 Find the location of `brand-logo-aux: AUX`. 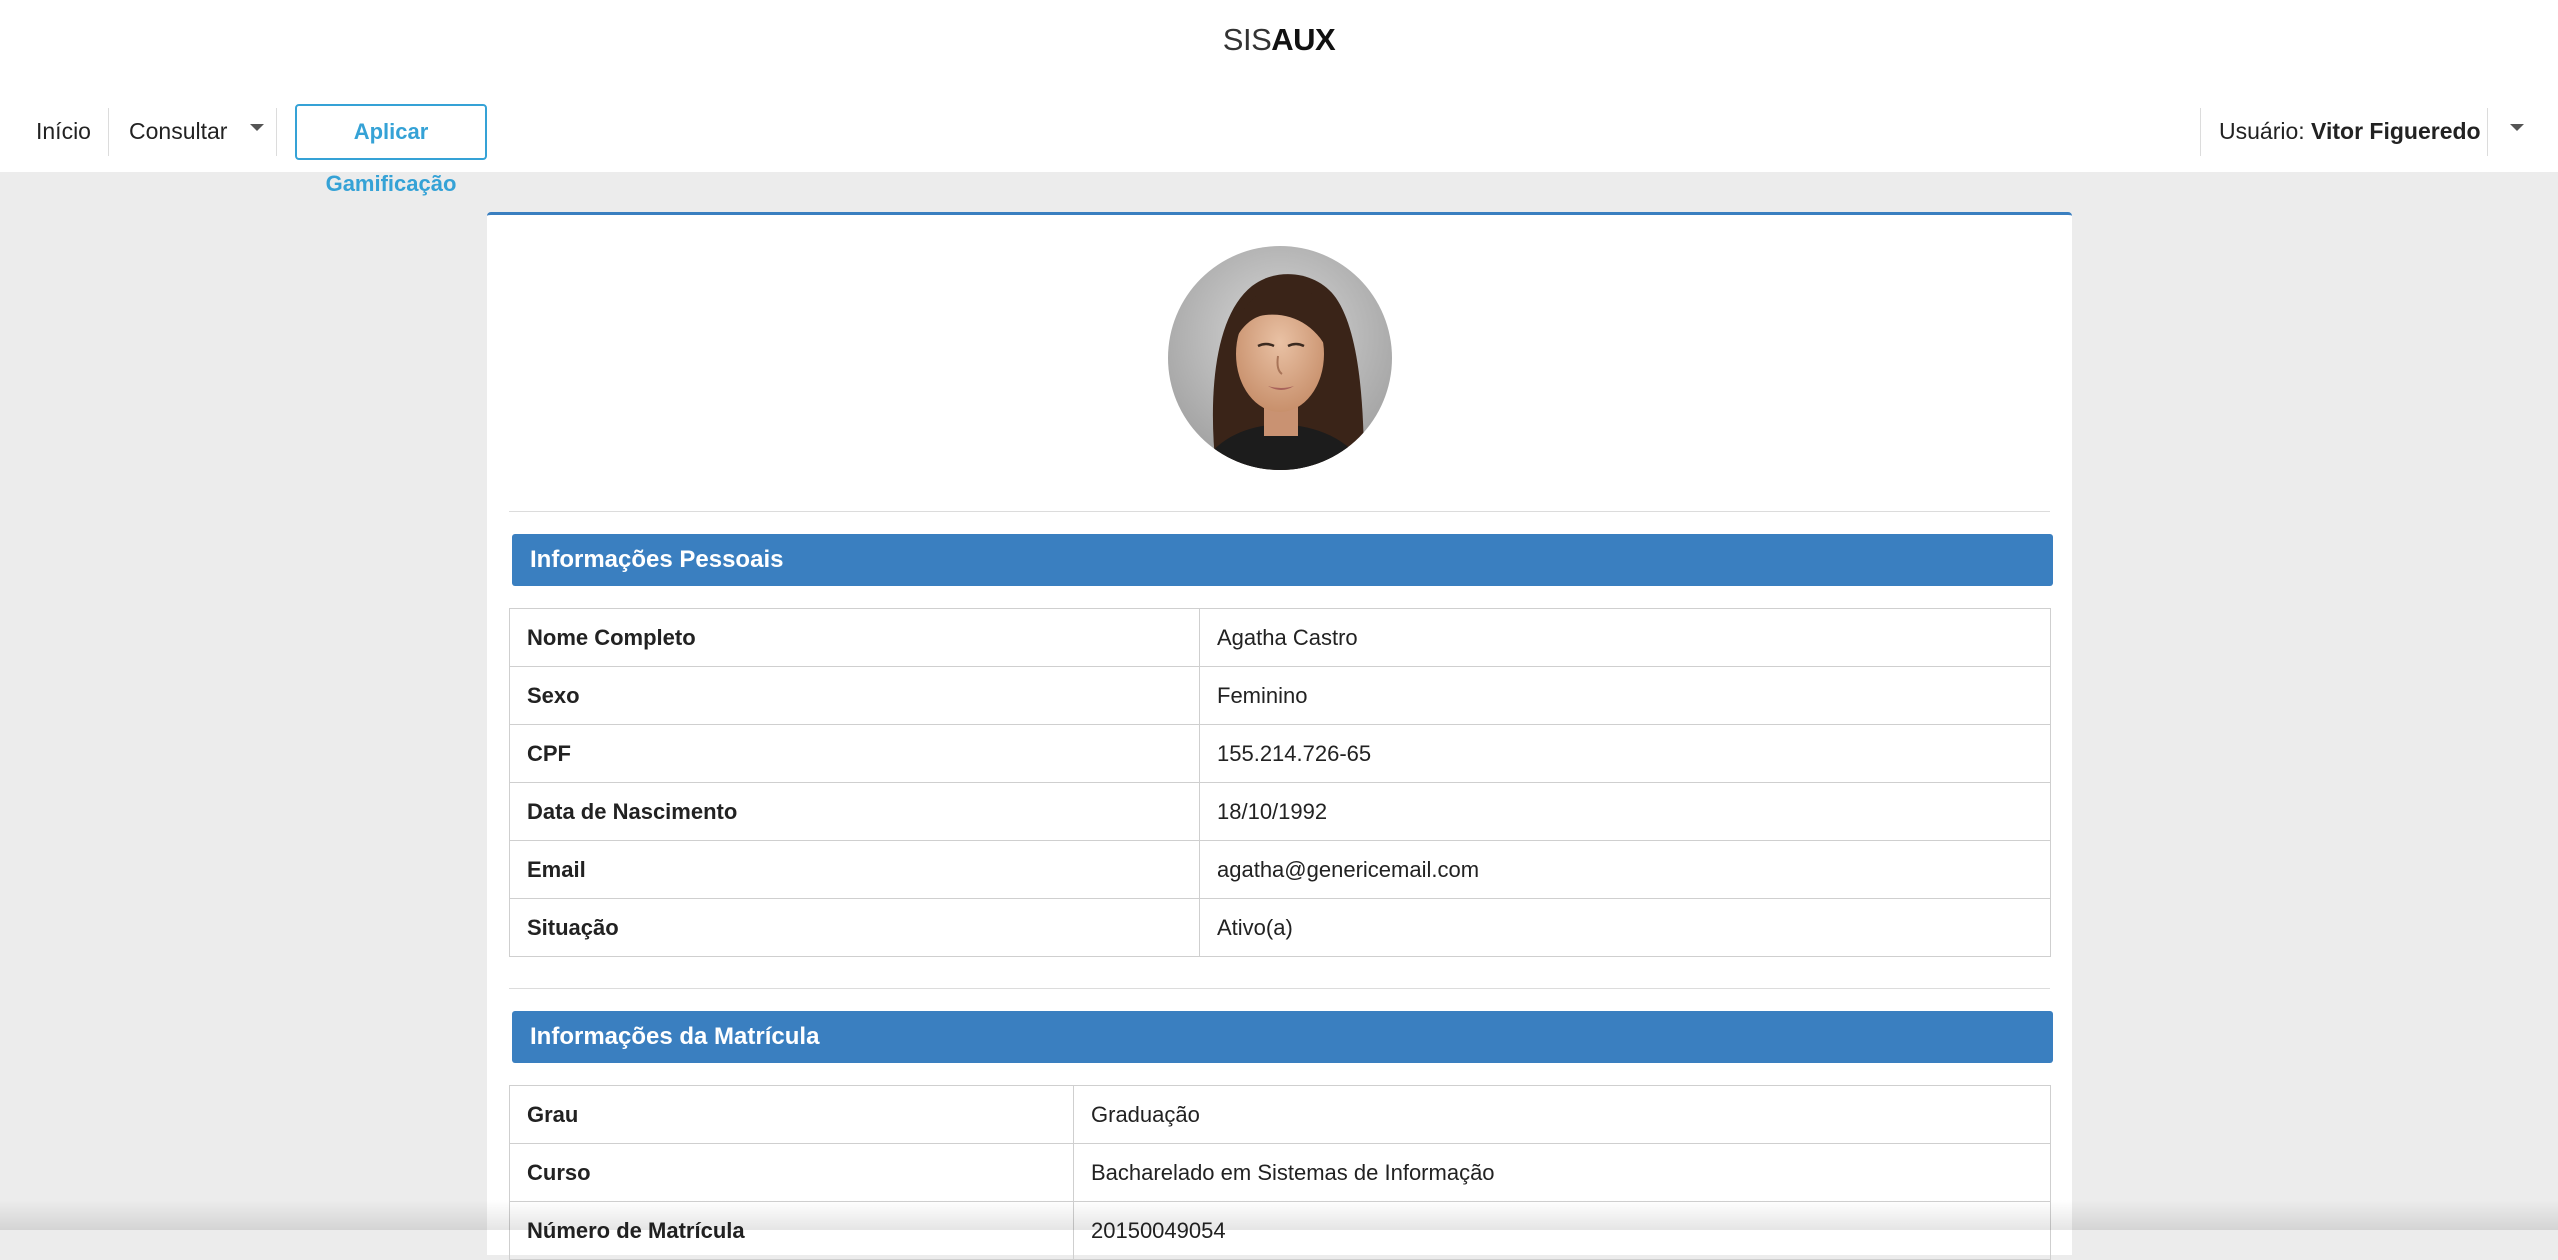

brand-logo-aux: AUX is located at coordinates (1303, 39).